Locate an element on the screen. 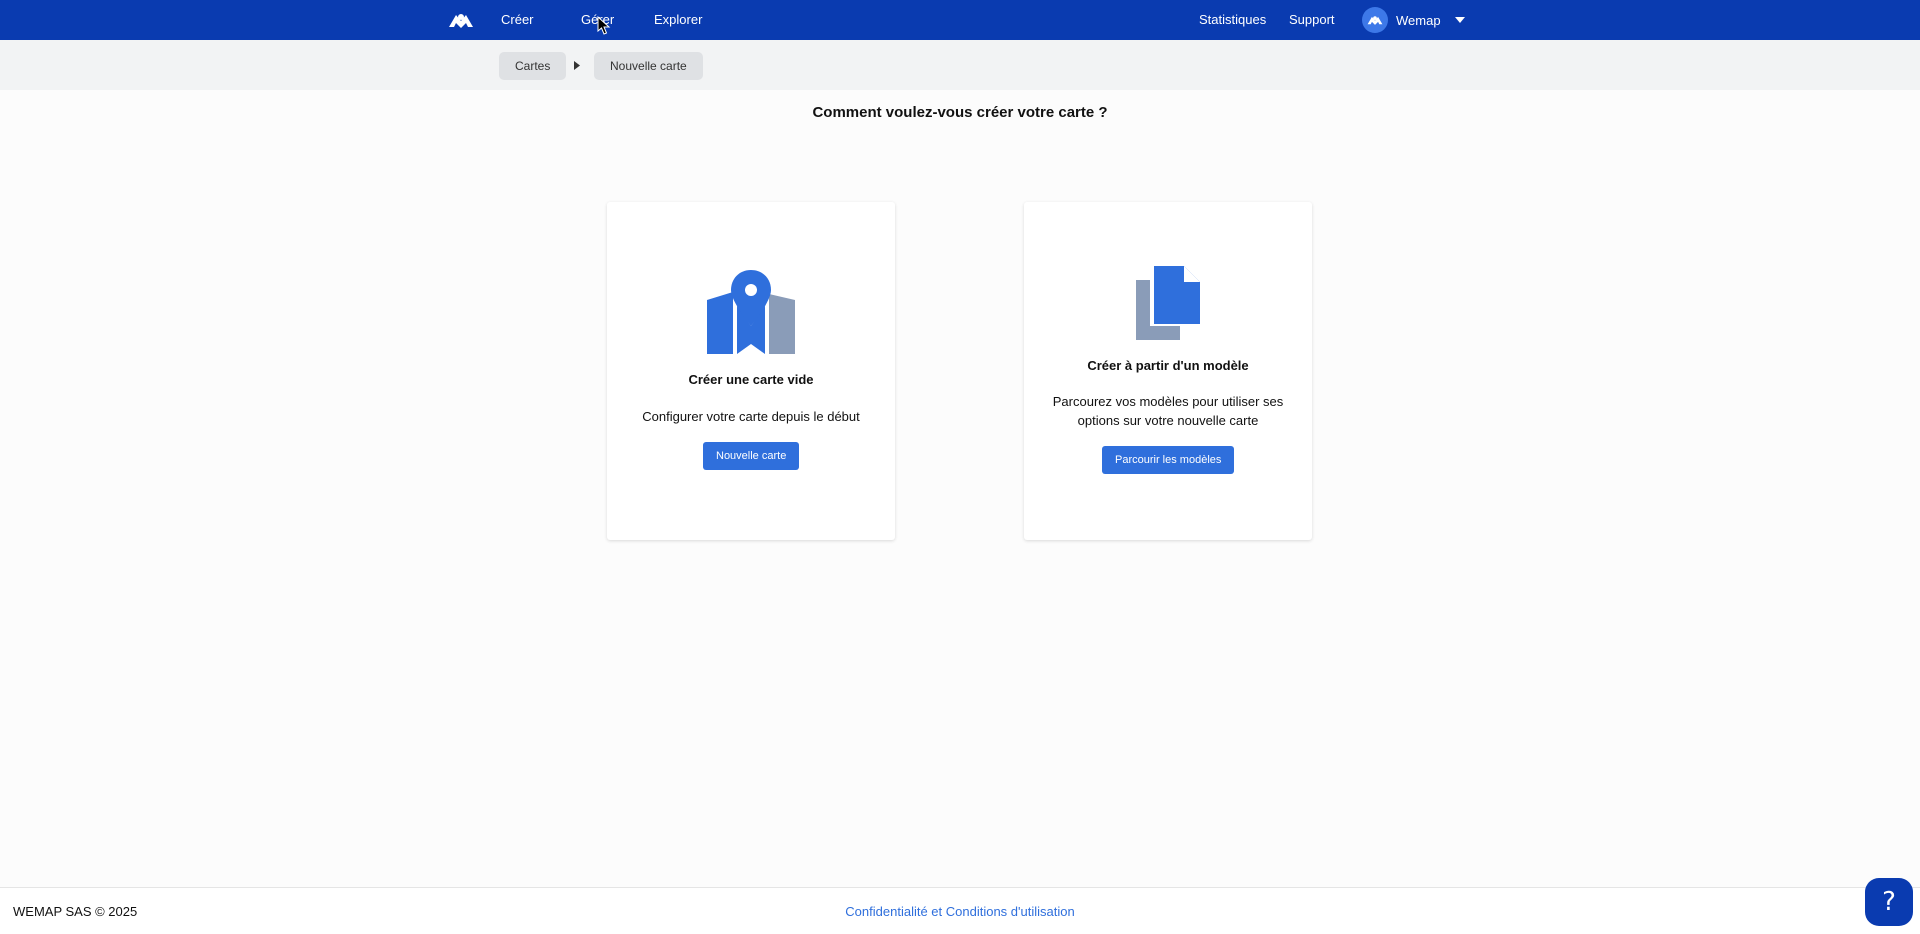 The width and height of the screenshot is (1920, 934). help-button: ? is located at coordinates (1889, 902).